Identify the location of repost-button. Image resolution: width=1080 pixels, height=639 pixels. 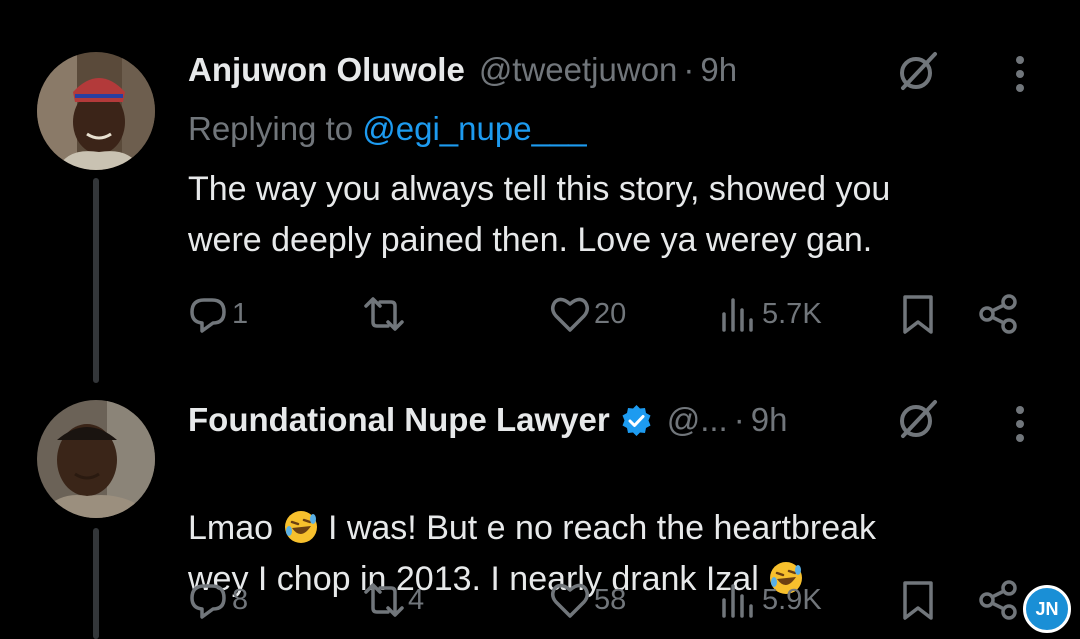
(385, 314).